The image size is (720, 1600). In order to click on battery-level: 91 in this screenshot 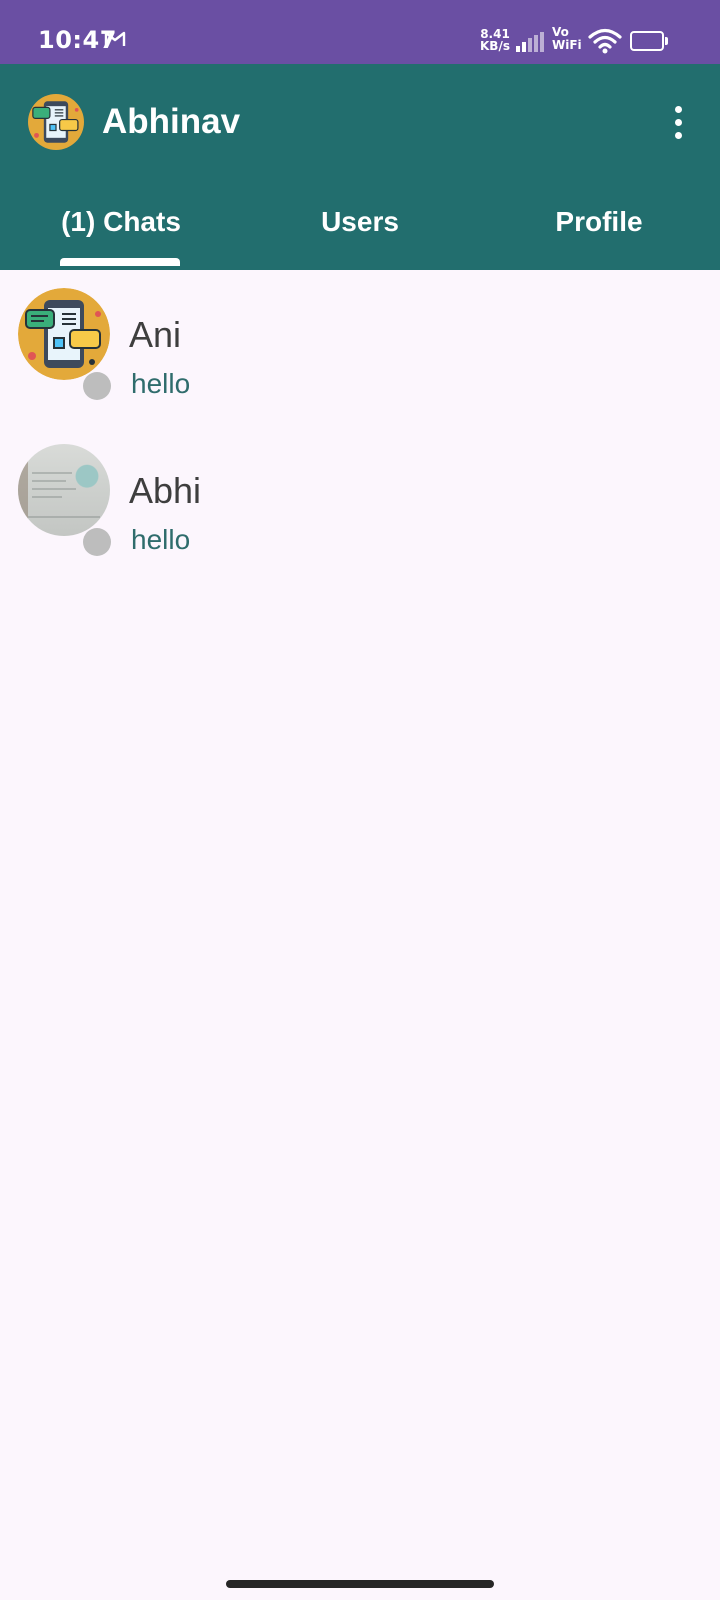, I will do `click(647, 41)`.